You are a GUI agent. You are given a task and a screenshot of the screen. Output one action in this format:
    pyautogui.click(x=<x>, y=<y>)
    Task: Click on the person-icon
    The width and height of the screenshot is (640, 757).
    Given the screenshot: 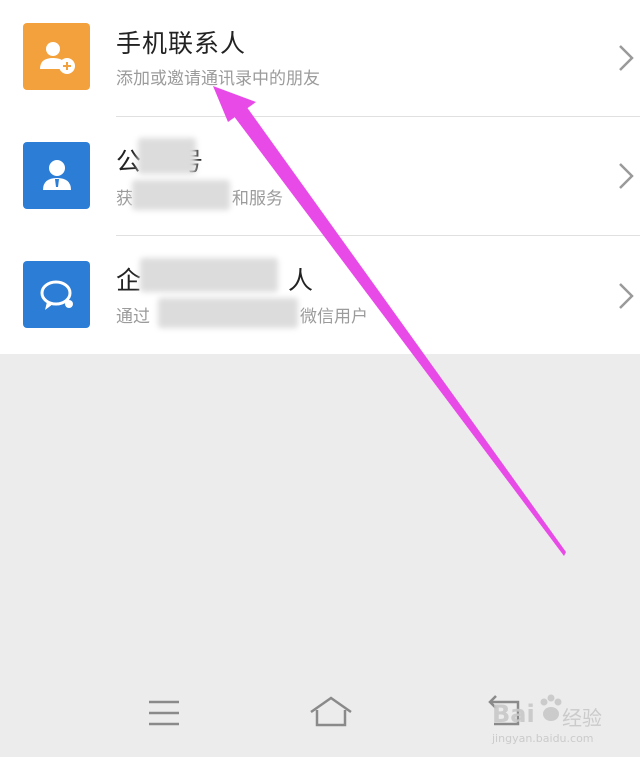 What is the action you would take?
    pyautogui.click(x=56, y=175)
    